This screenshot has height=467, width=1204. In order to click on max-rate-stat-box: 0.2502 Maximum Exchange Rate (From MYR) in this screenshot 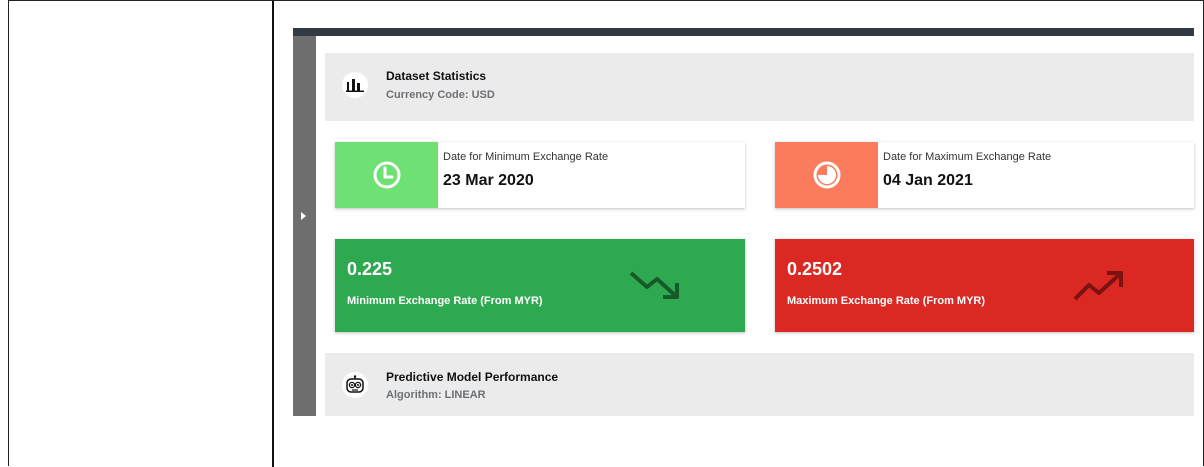, I will do `click(984, 285)`.